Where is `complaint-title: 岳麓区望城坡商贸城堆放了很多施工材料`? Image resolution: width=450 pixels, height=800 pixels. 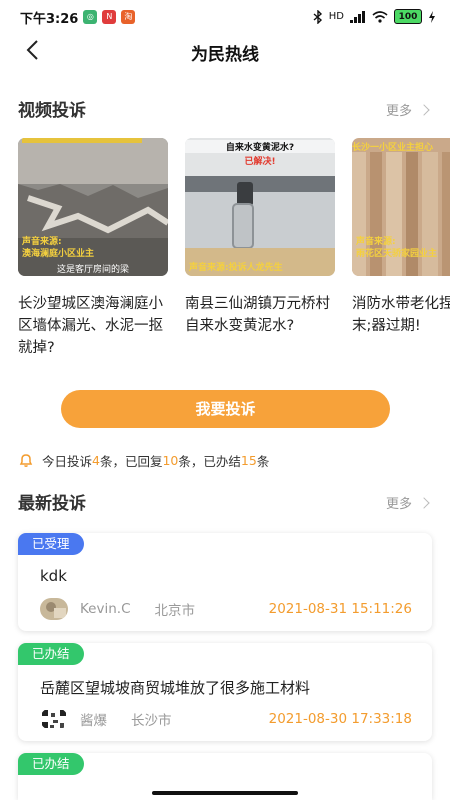
complaint-title: 岳麓区望城坡商贸城堆放了很多施工材料 is located at coordinates (175, 688).